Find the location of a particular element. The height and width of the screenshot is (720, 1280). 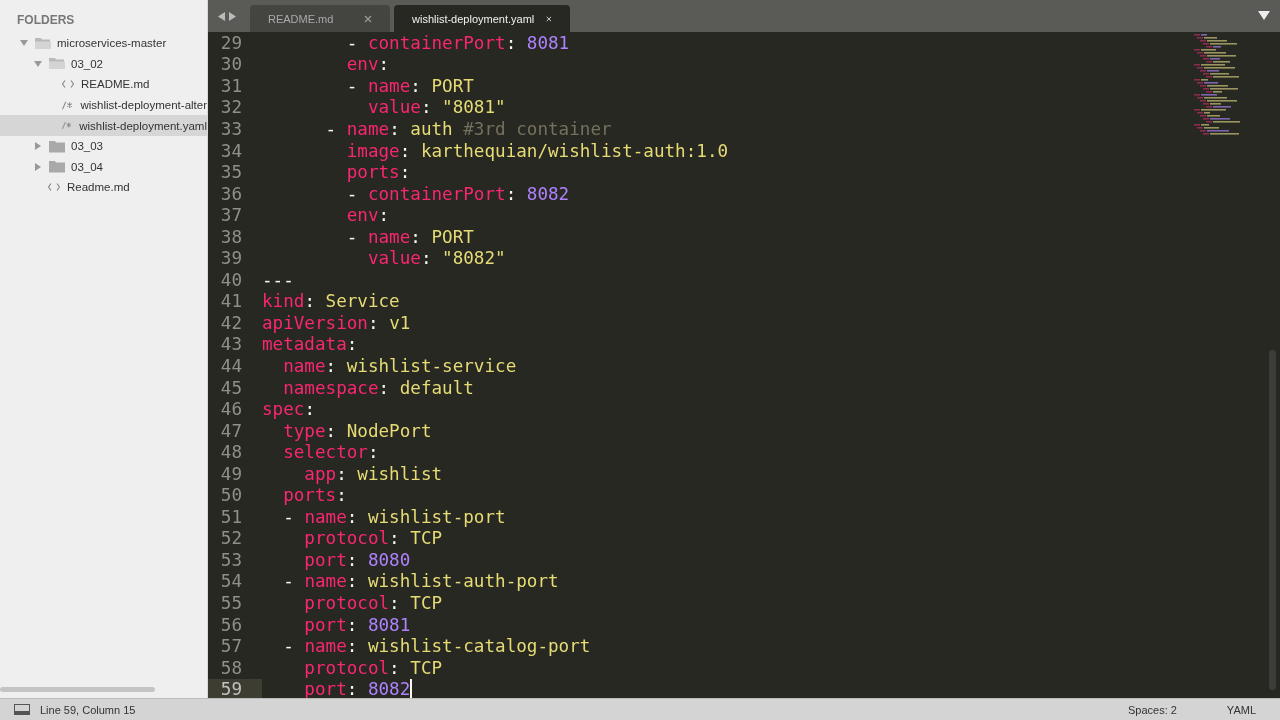

code-line: port: 8080 is located at coordinates (357, 559).